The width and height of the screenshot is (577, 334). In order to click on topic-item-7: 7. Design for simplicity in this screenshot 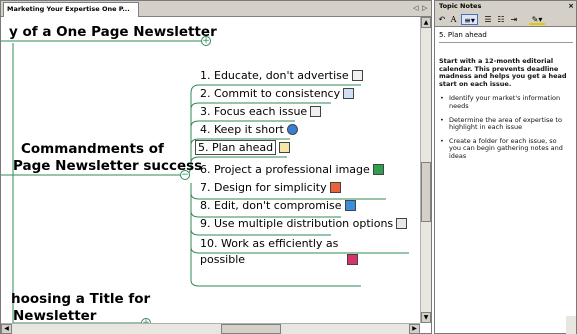, I will do `click(270, 188)`.